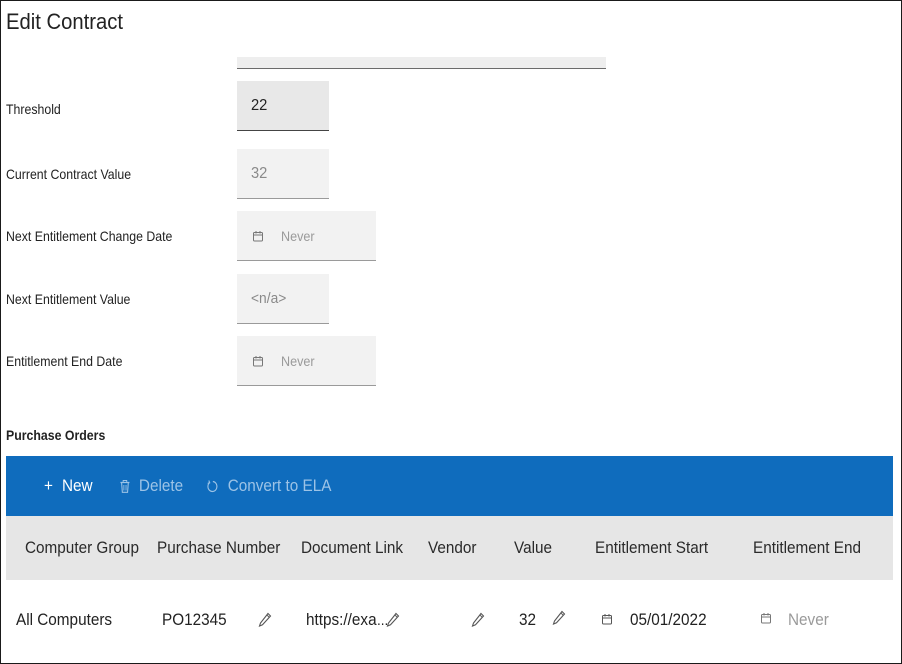 The width and height of the screenshot is (902, 664). Describe the element at coordinates (125, 486) in the screenshot. I see `trash-icon` at that location.